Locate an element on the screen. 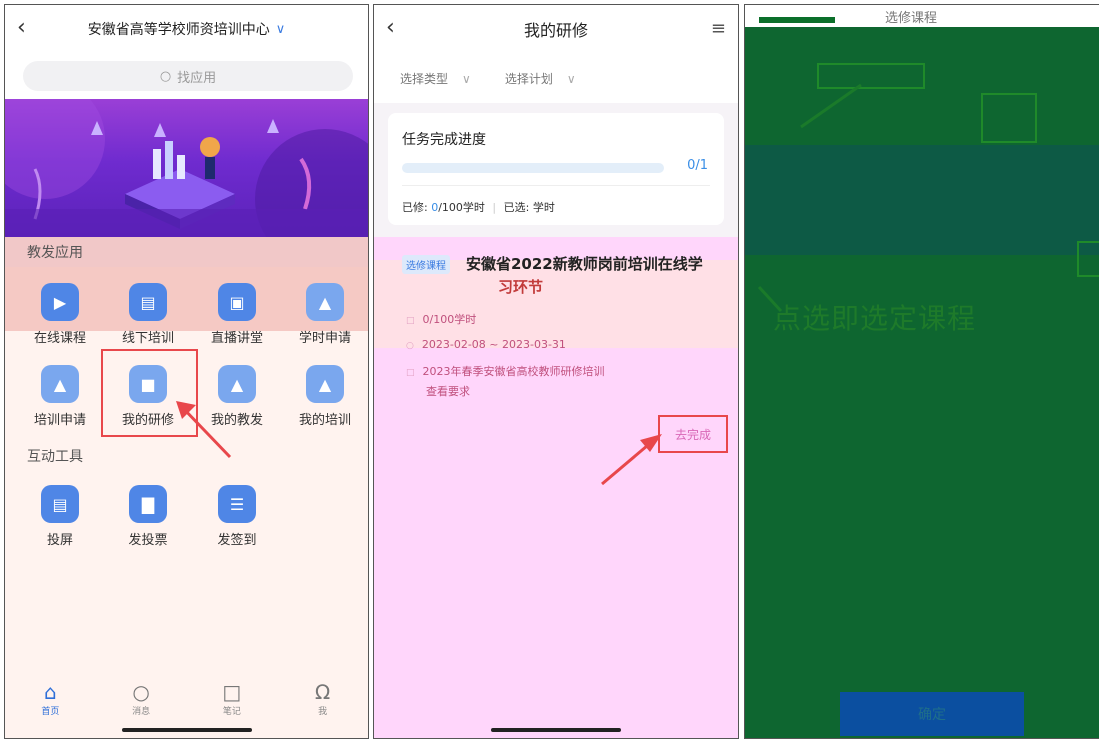 Image resolution: width=1099 pixels, height=742 pixels. back-icon is located at coordinates (797, 20).